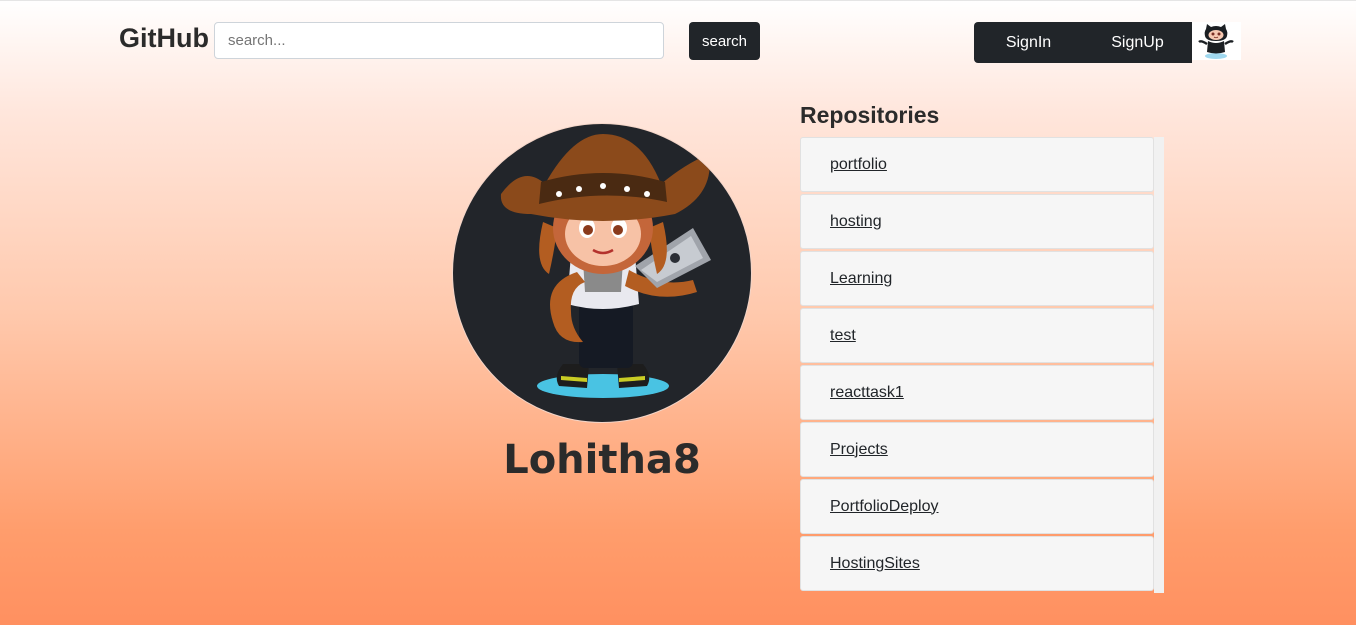 The width and height of the screenshot is (1356, 625). I want to click on scrollbar, so click(1159, 365).